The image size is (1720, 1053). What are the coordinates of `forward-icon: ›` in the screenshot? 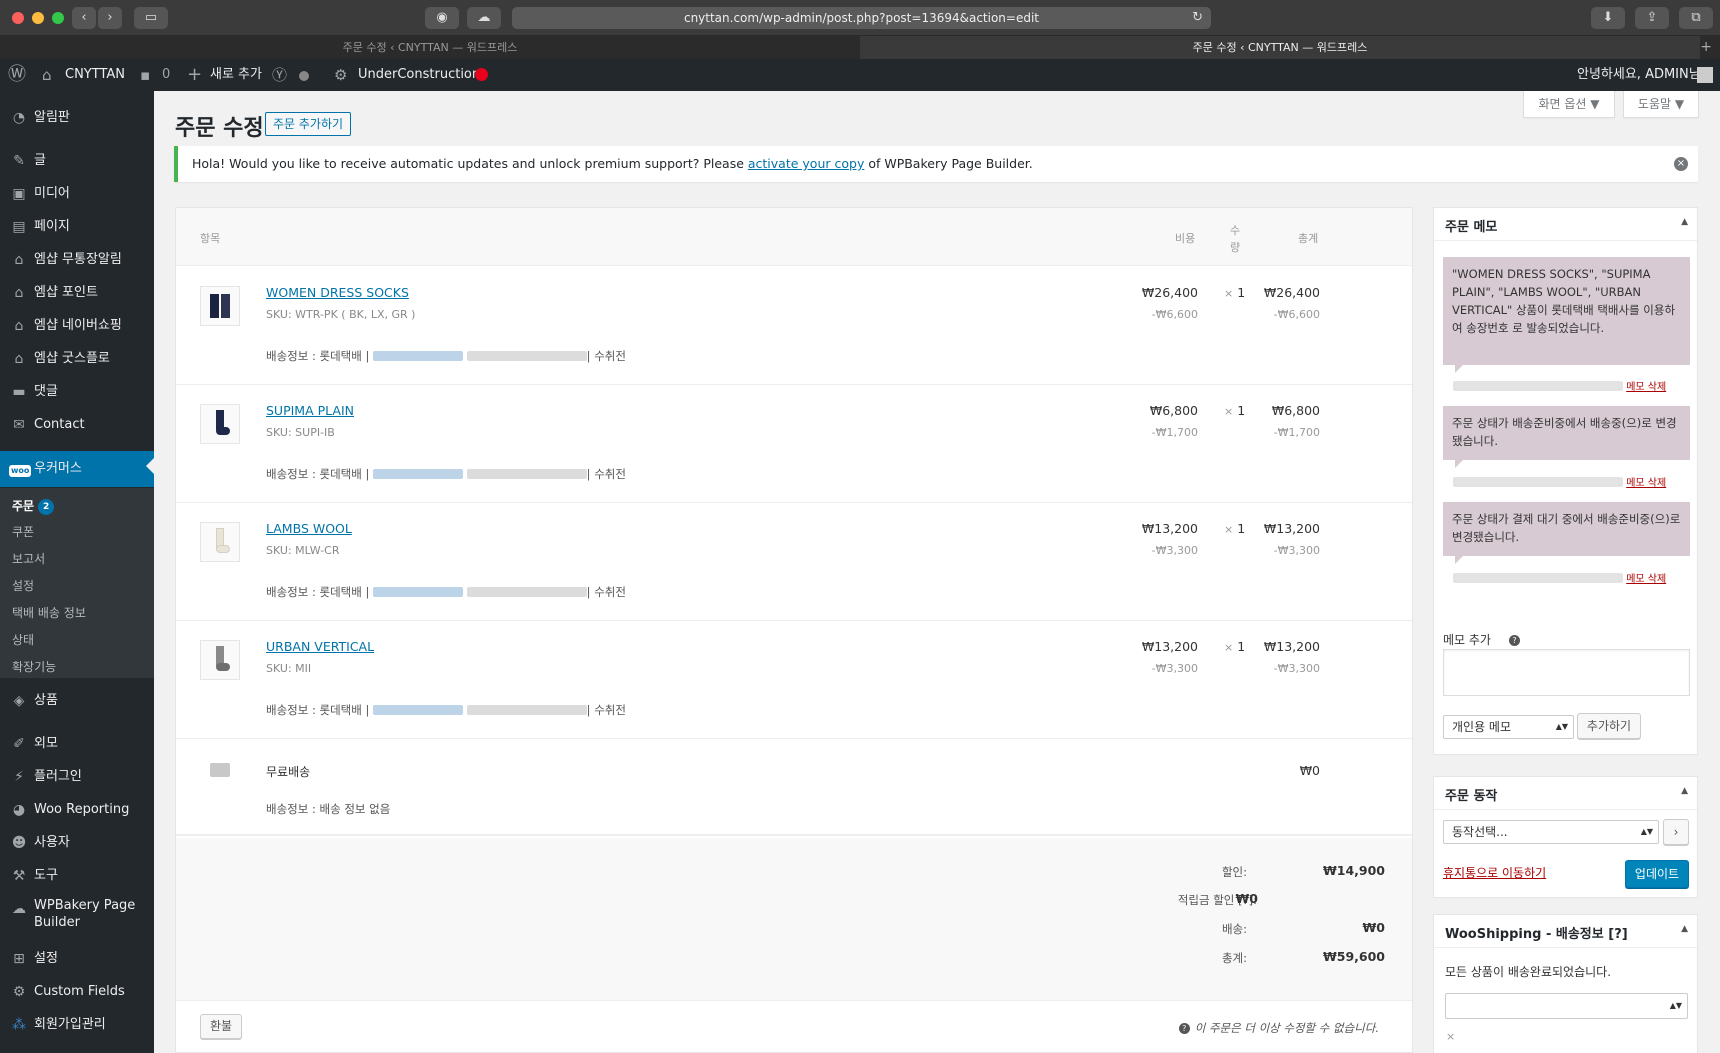 It's located at (110, 18).